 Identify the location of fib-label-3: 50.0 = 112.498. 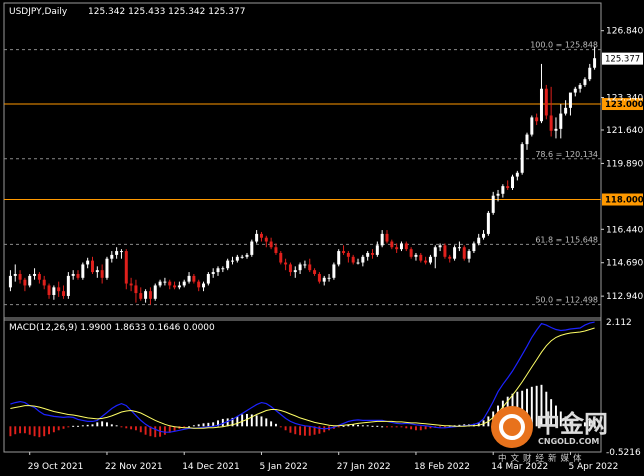
(566, 300).